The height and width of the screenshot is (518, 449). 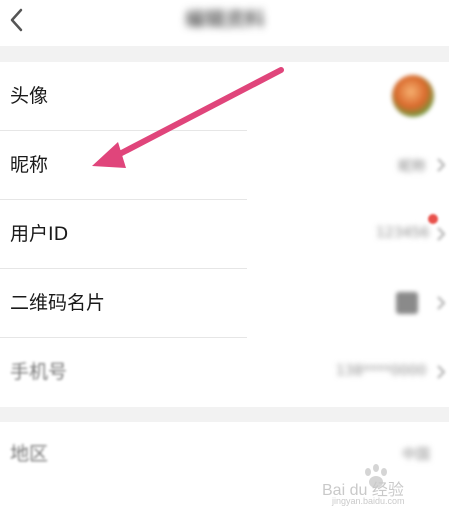 What do you see at coordinates (39, 234) in the screenshot?
I see `row-label-user-id: 用户ID` at bounding box center [39, 234].